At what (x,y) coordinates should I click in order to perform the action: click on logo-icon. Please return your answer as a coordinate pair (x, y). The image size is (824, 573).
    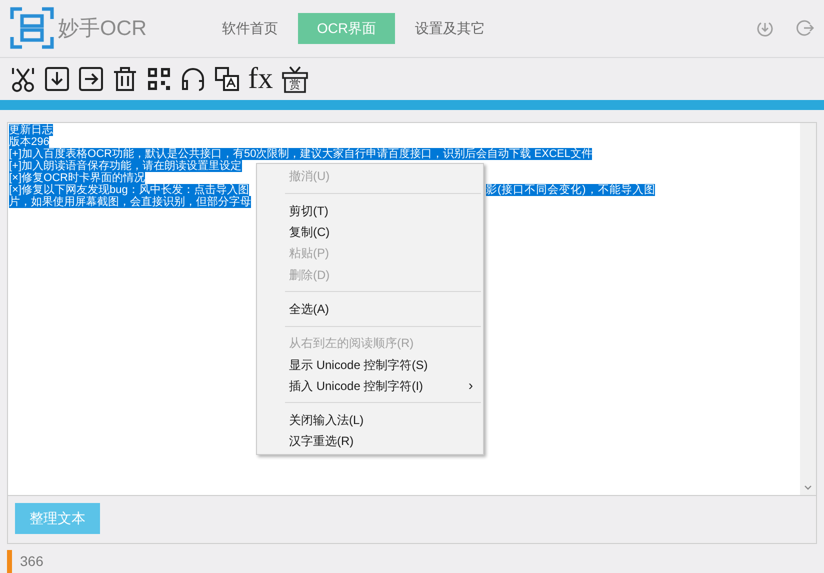
    Looking at the image, I should click on (32, 28).